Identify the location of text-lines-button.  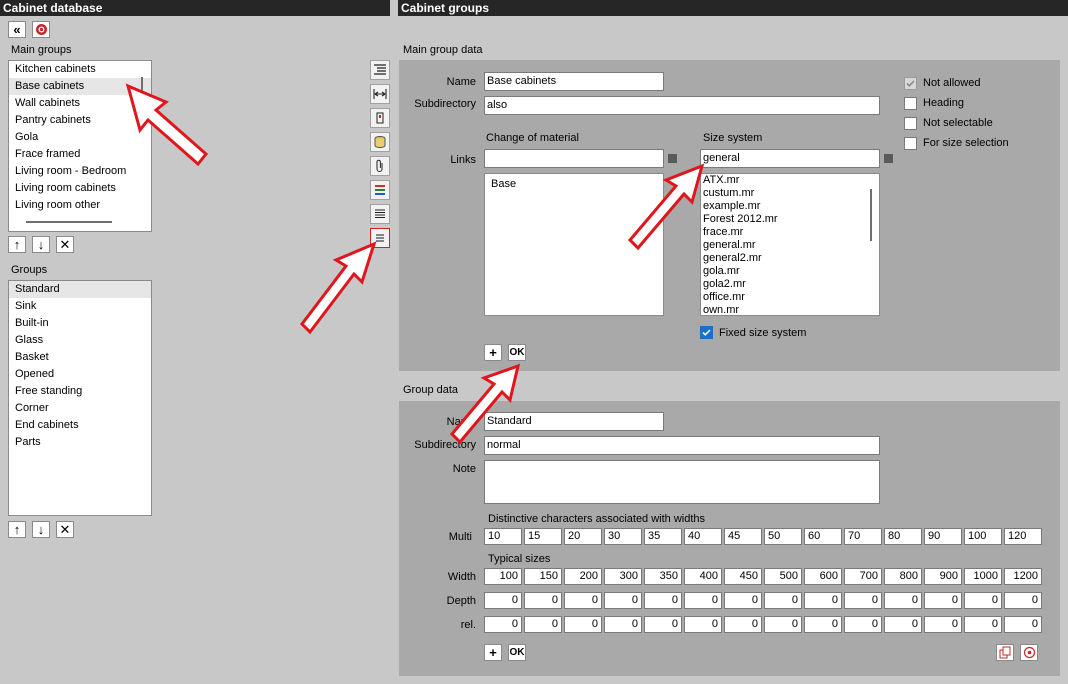
(380, 238).